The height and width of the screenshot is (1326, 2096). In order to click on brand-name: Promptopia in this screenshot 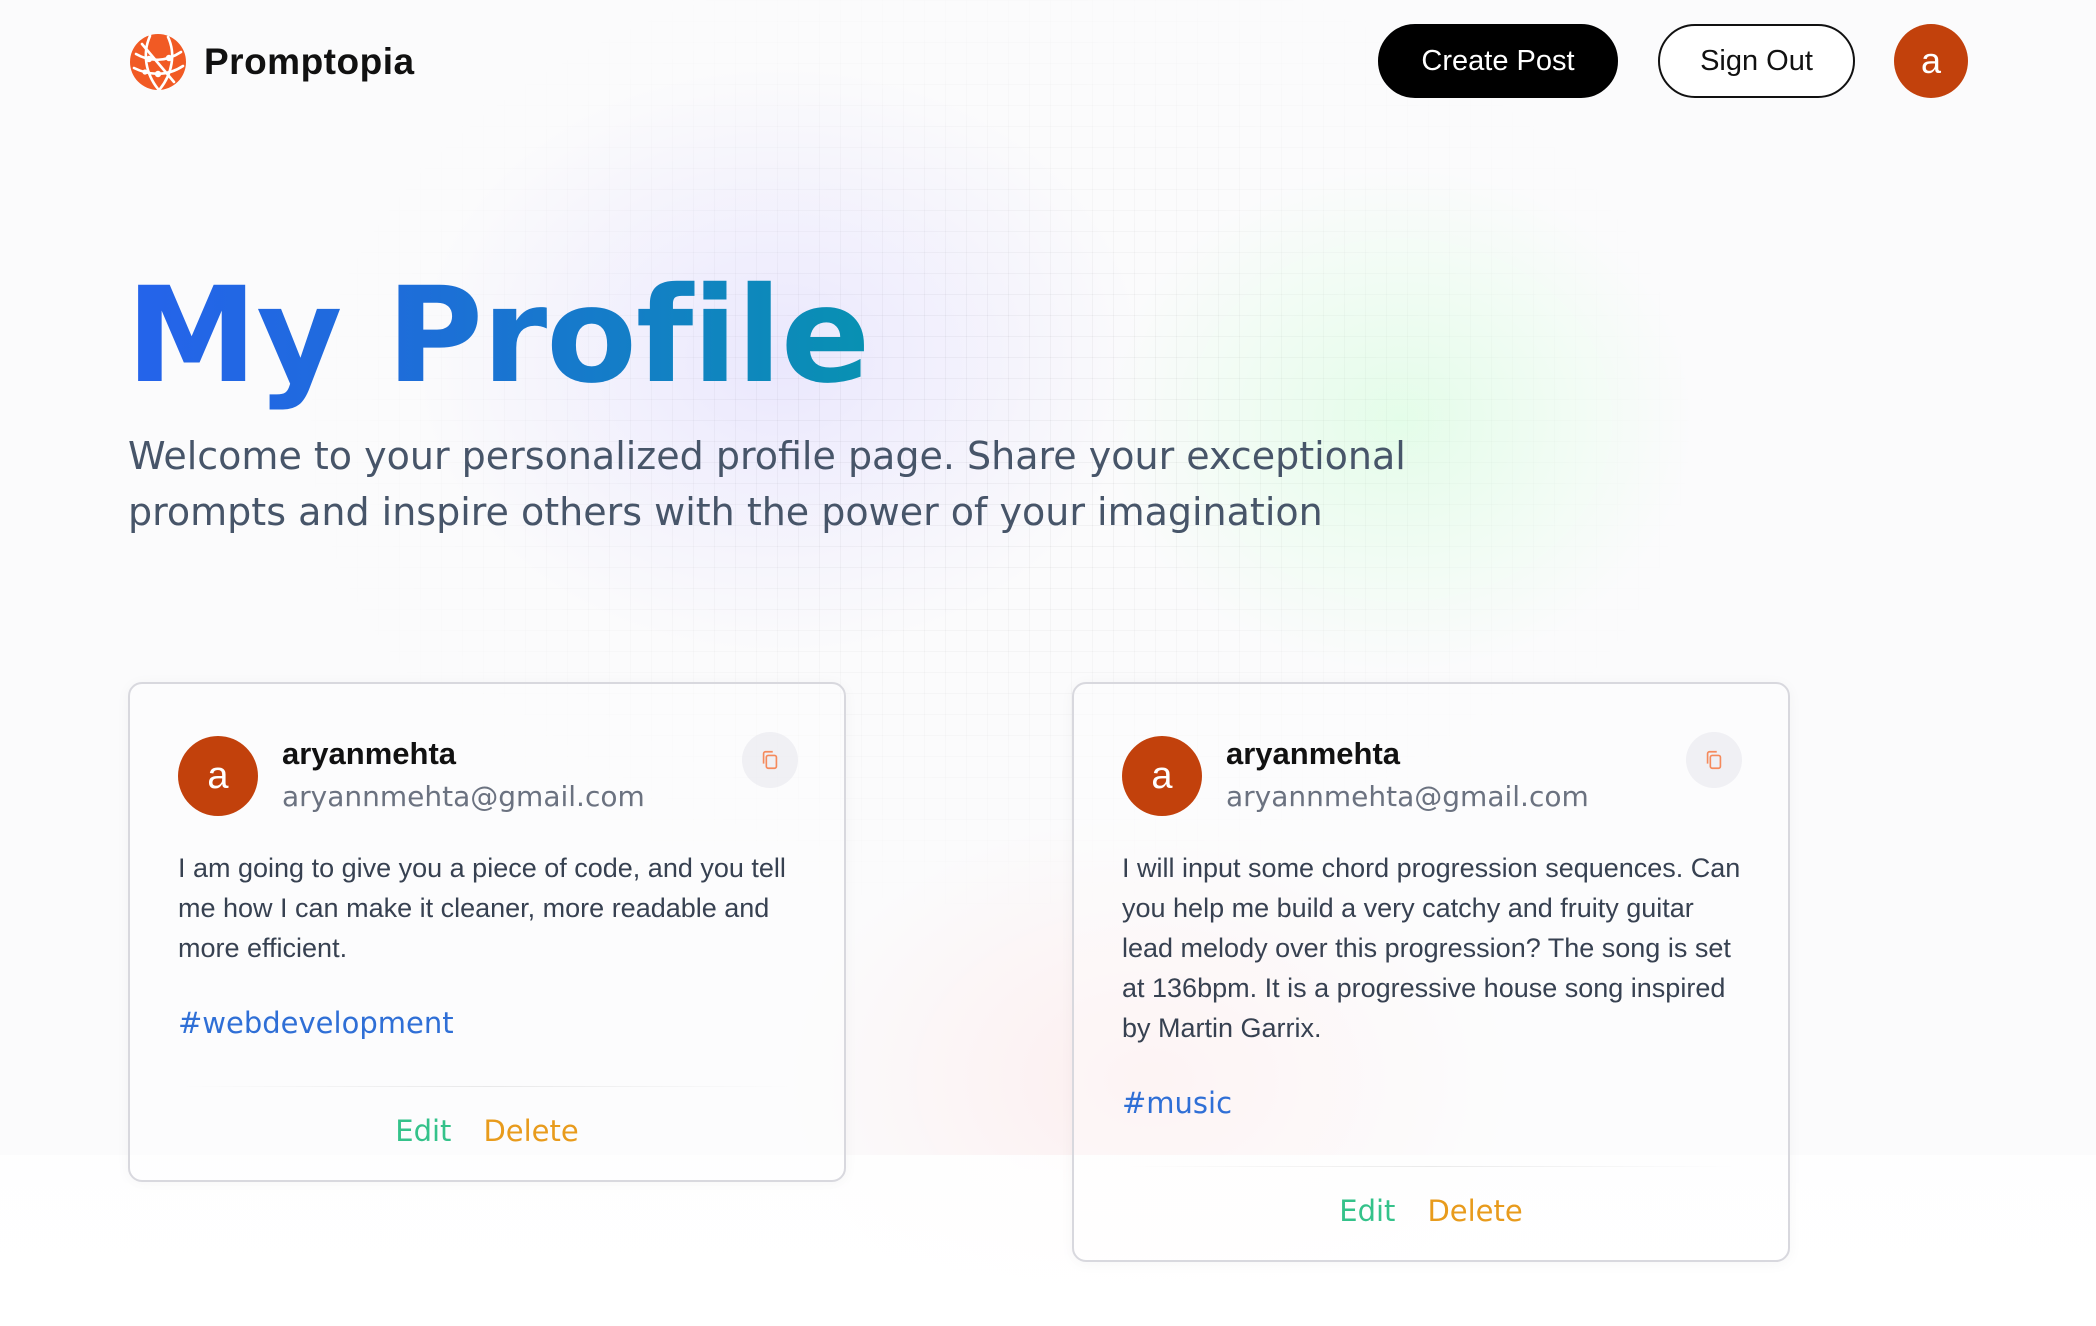, I will do `click(309, 61)`.